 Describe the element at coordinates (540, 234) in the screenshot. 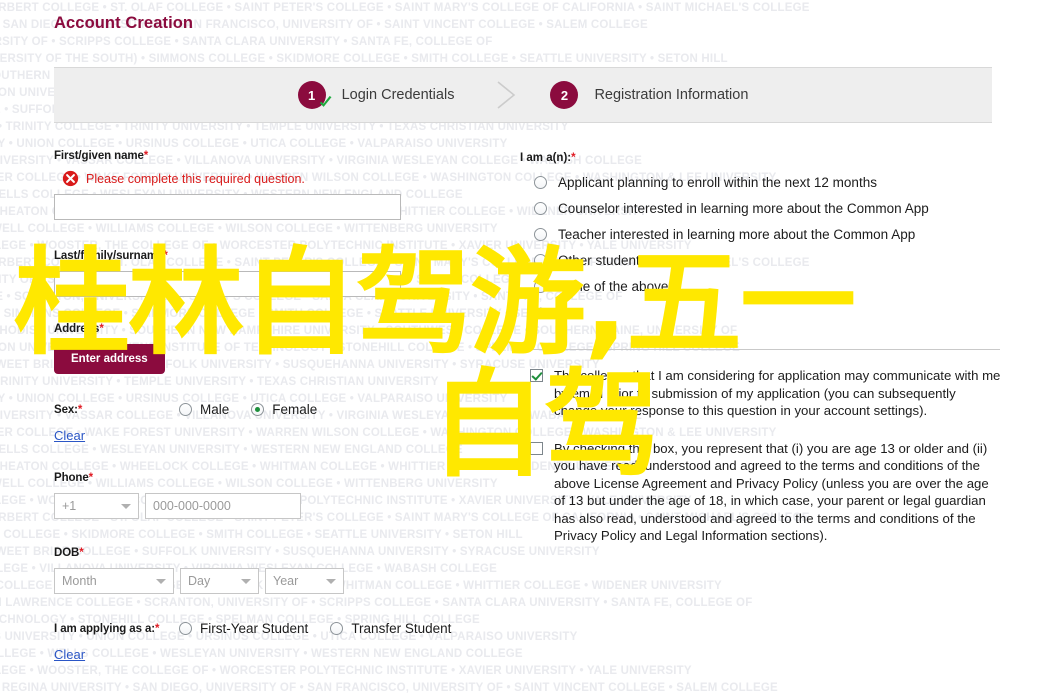

I see `radio-teacher` at that location.